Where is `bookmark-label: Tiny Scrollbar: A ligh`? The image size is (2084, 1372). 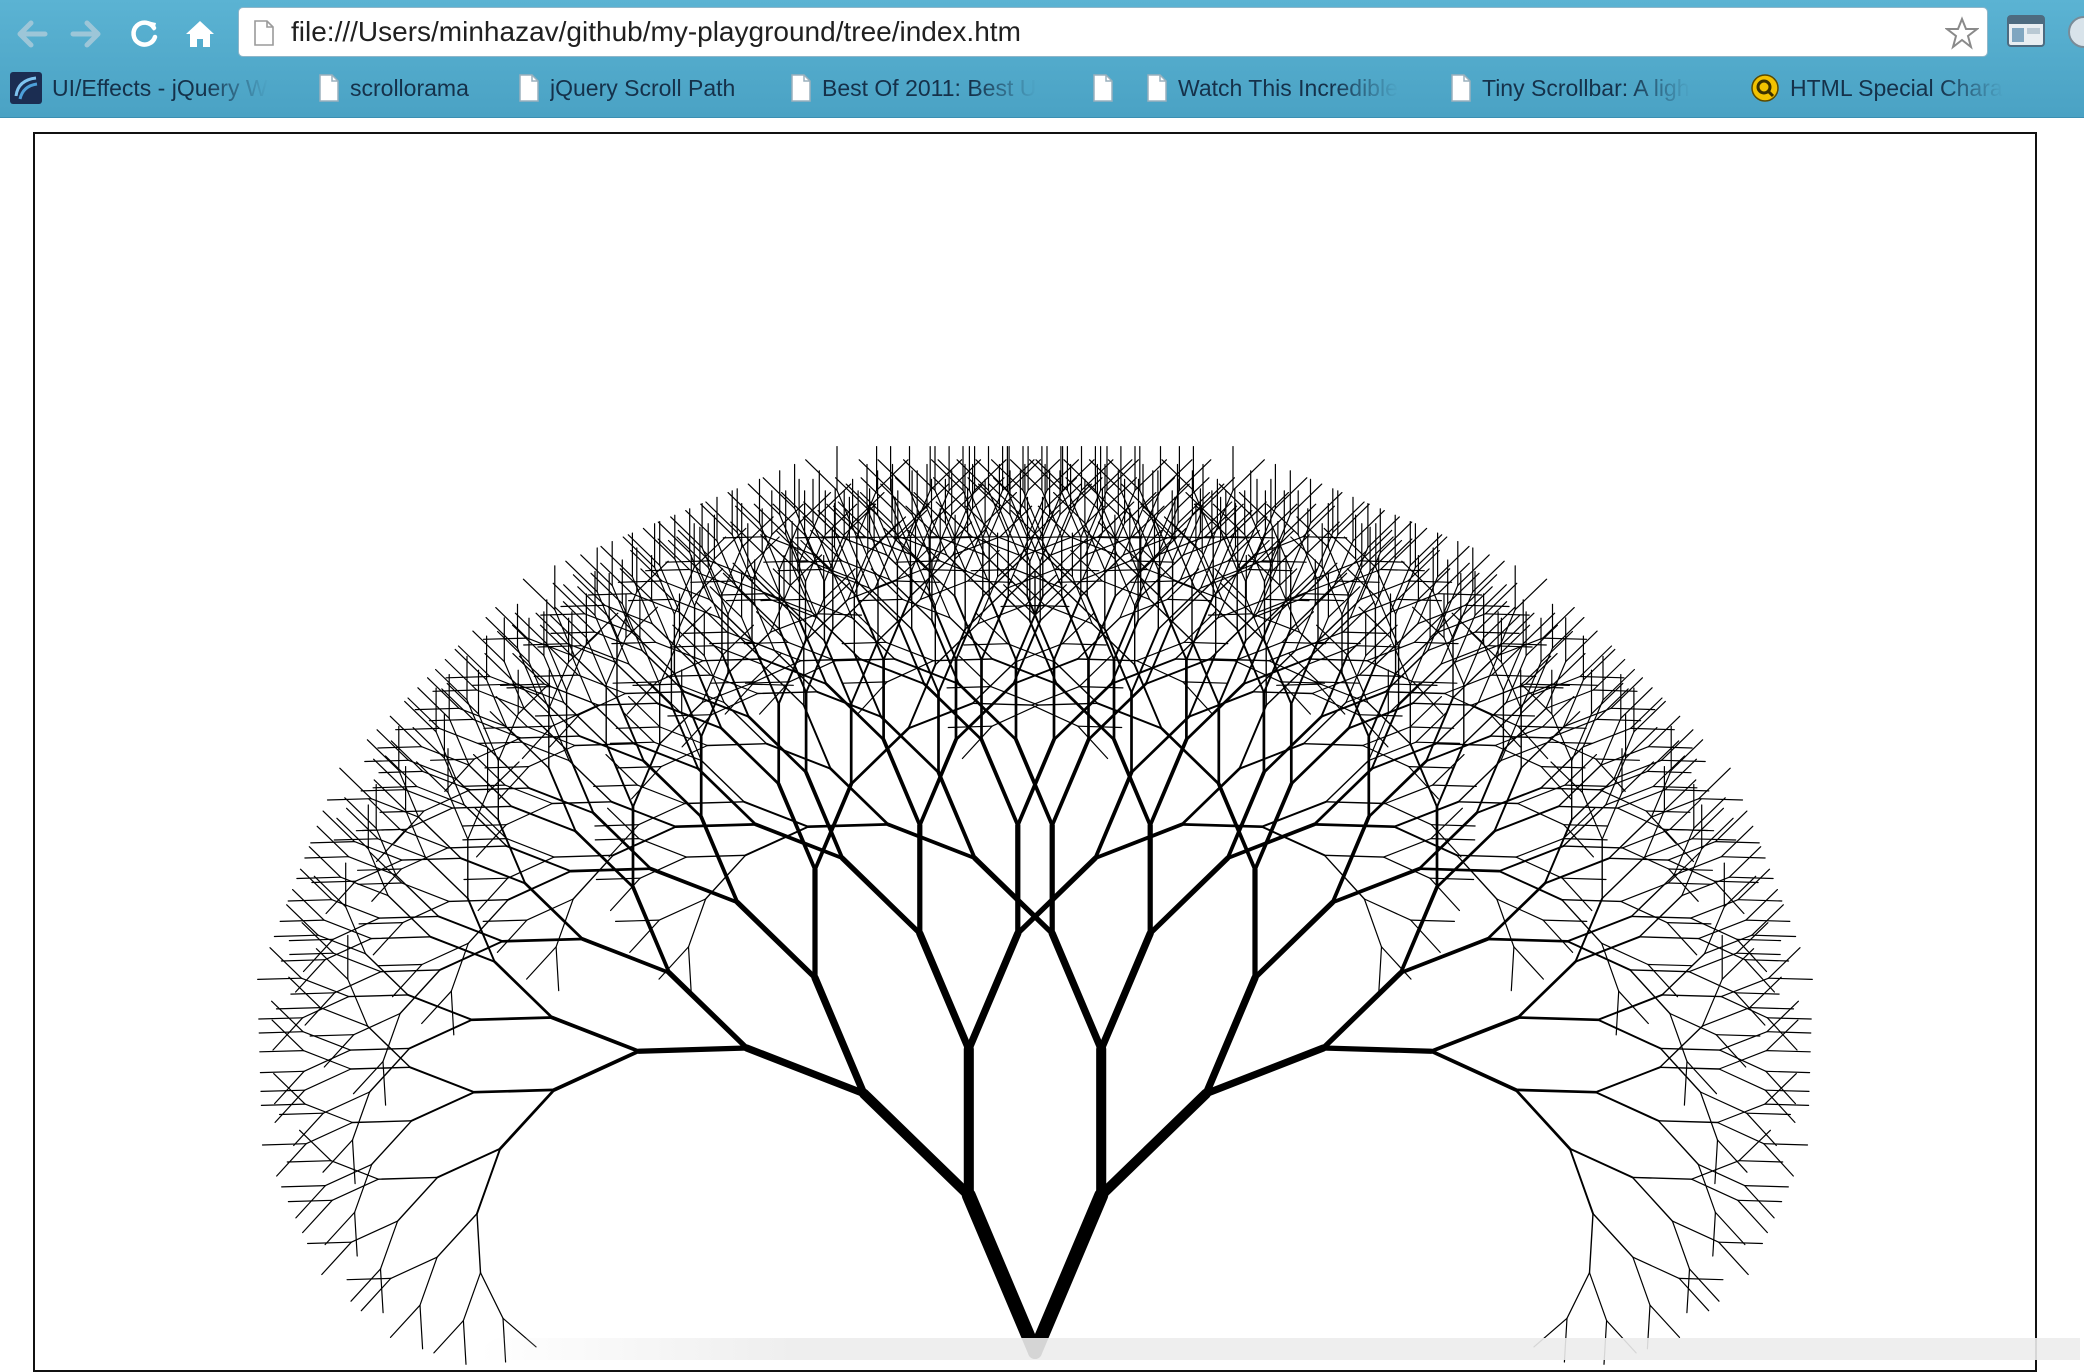
bookmark-label: Tiny Scrollbar: A ligh is located at coordinates (1586, 87).